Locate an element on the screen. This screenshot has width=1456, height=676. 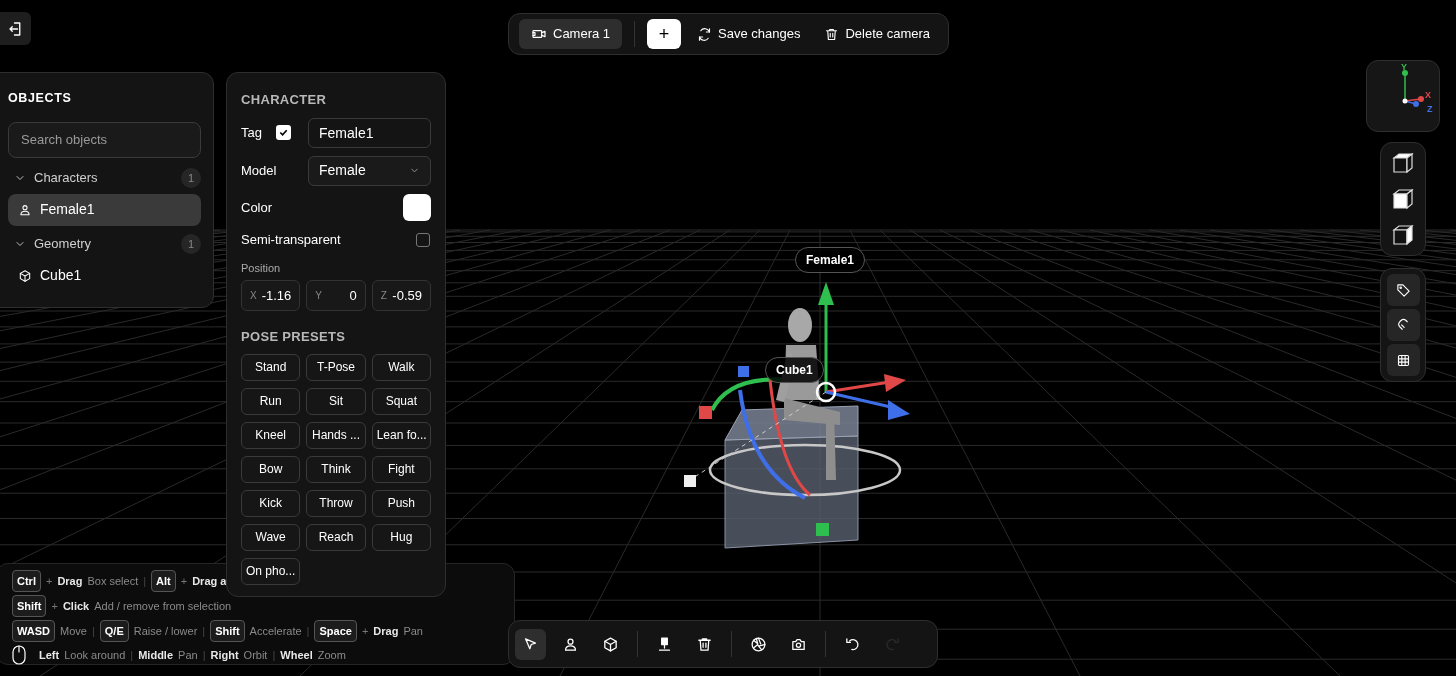
action-text: Middle is located at coordinates (156, 655).